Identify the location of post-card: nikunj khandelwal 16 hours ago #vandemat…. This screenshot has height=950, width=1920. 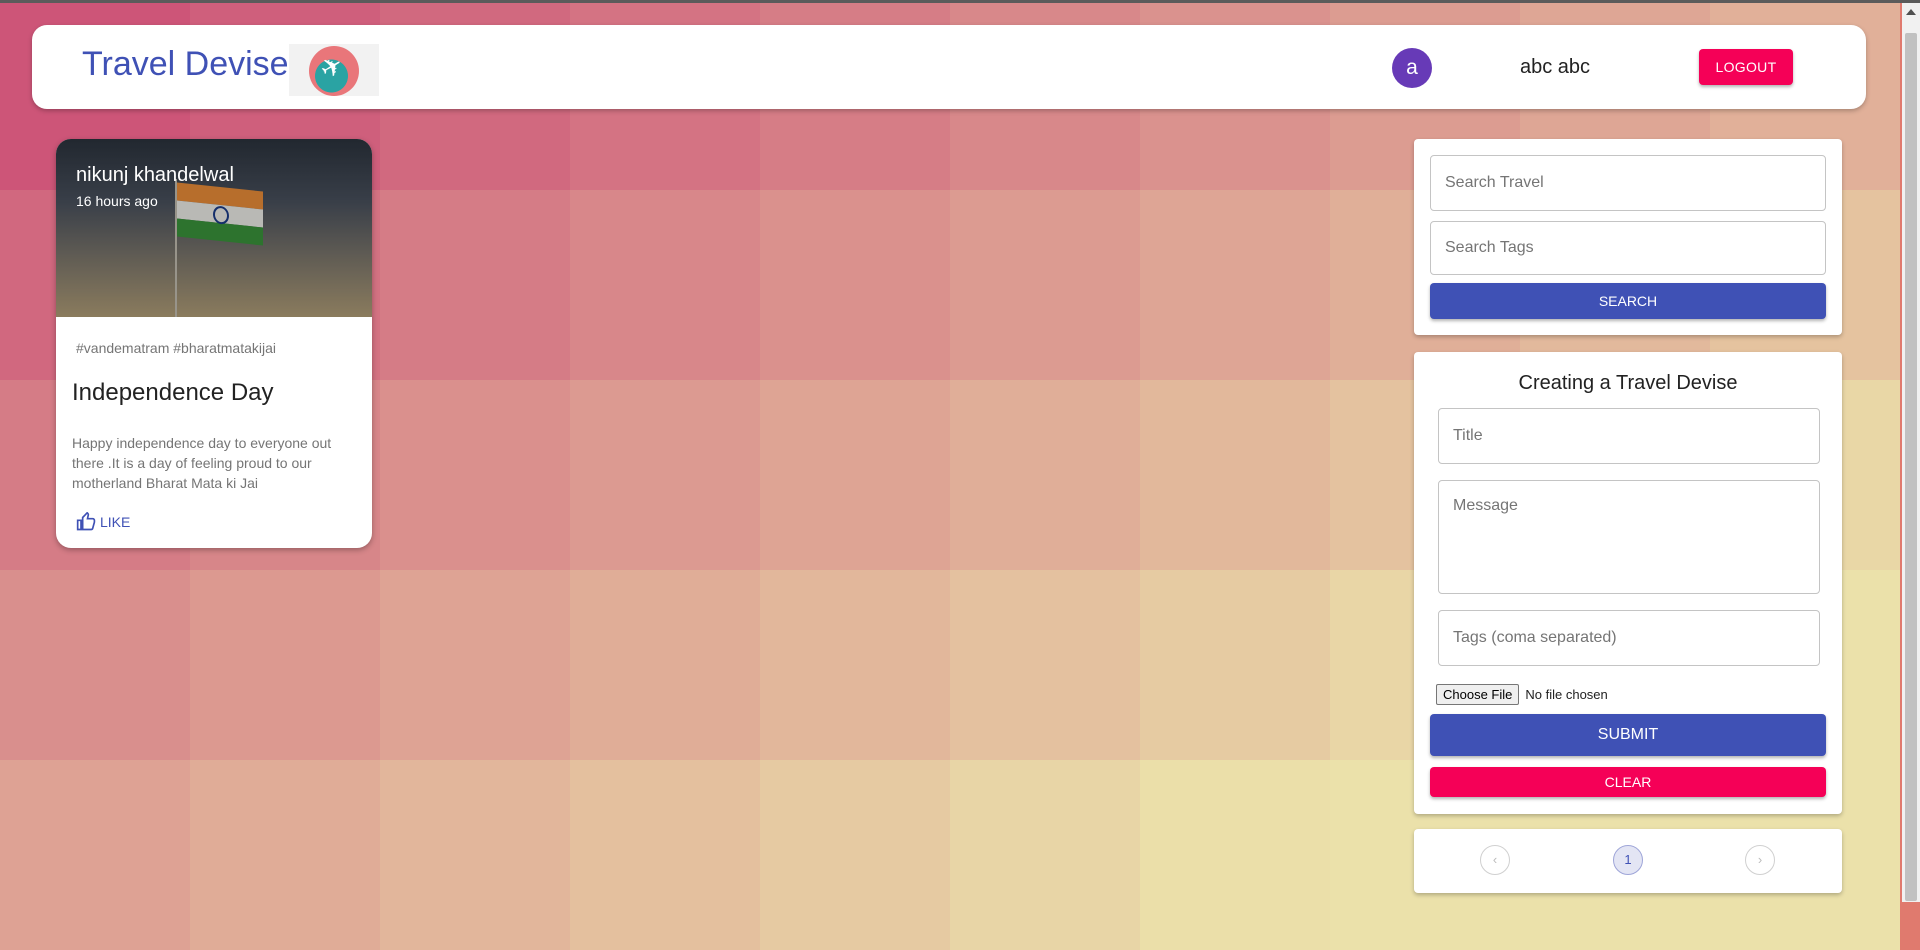
(214, 343).